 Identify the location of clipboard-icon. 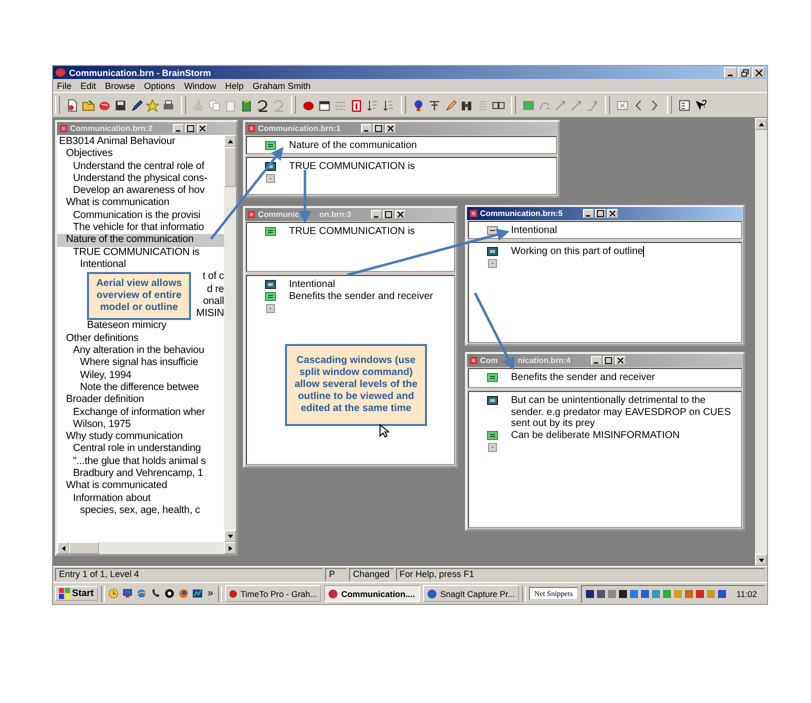
(246, 105).